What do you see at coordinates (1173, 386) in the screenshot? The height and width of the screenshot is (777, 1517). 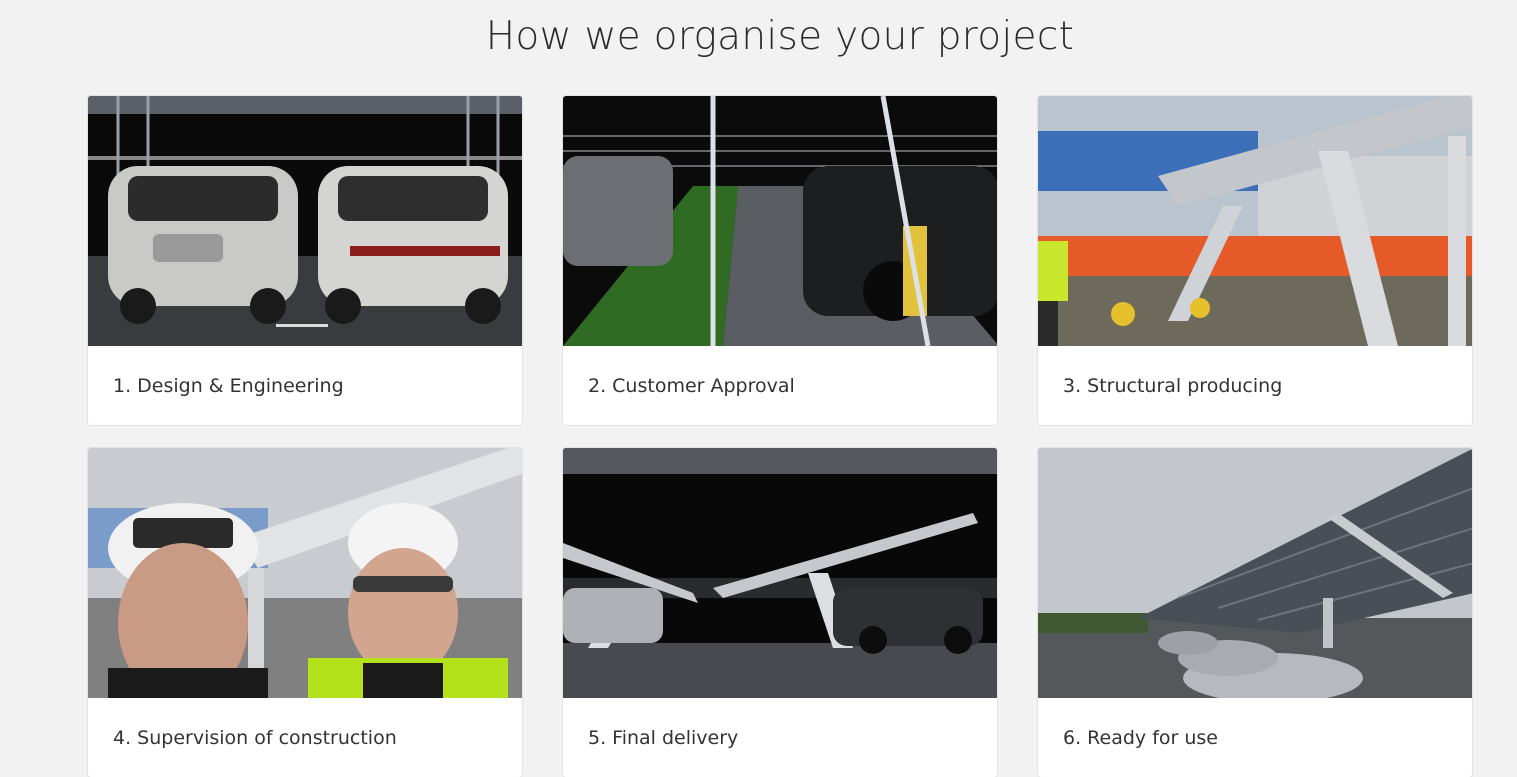 I see `step-label-3: 3. Structural producing` at bounding box center [1173, 386].